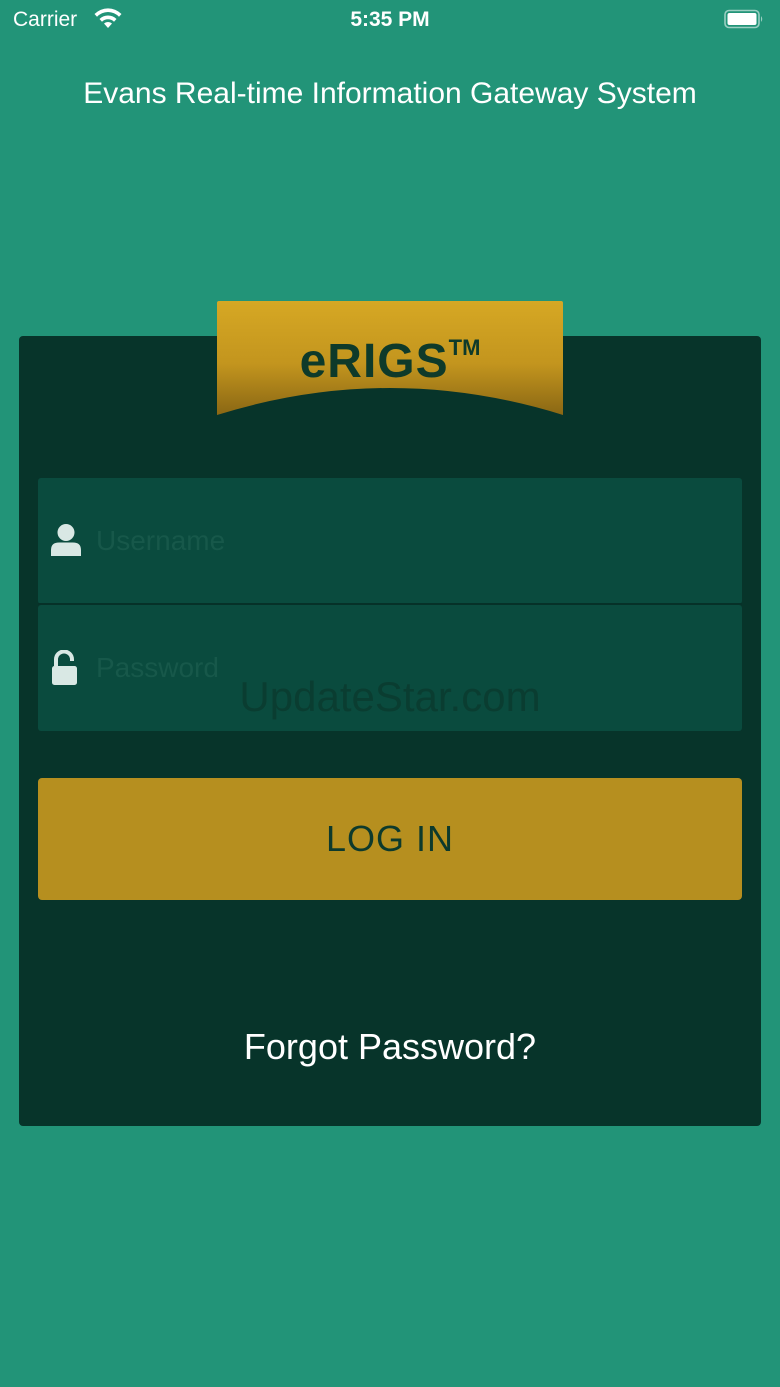  Describe the element at coordinates (743, 19) in the screenshot. I see `battery-icon` at that location.